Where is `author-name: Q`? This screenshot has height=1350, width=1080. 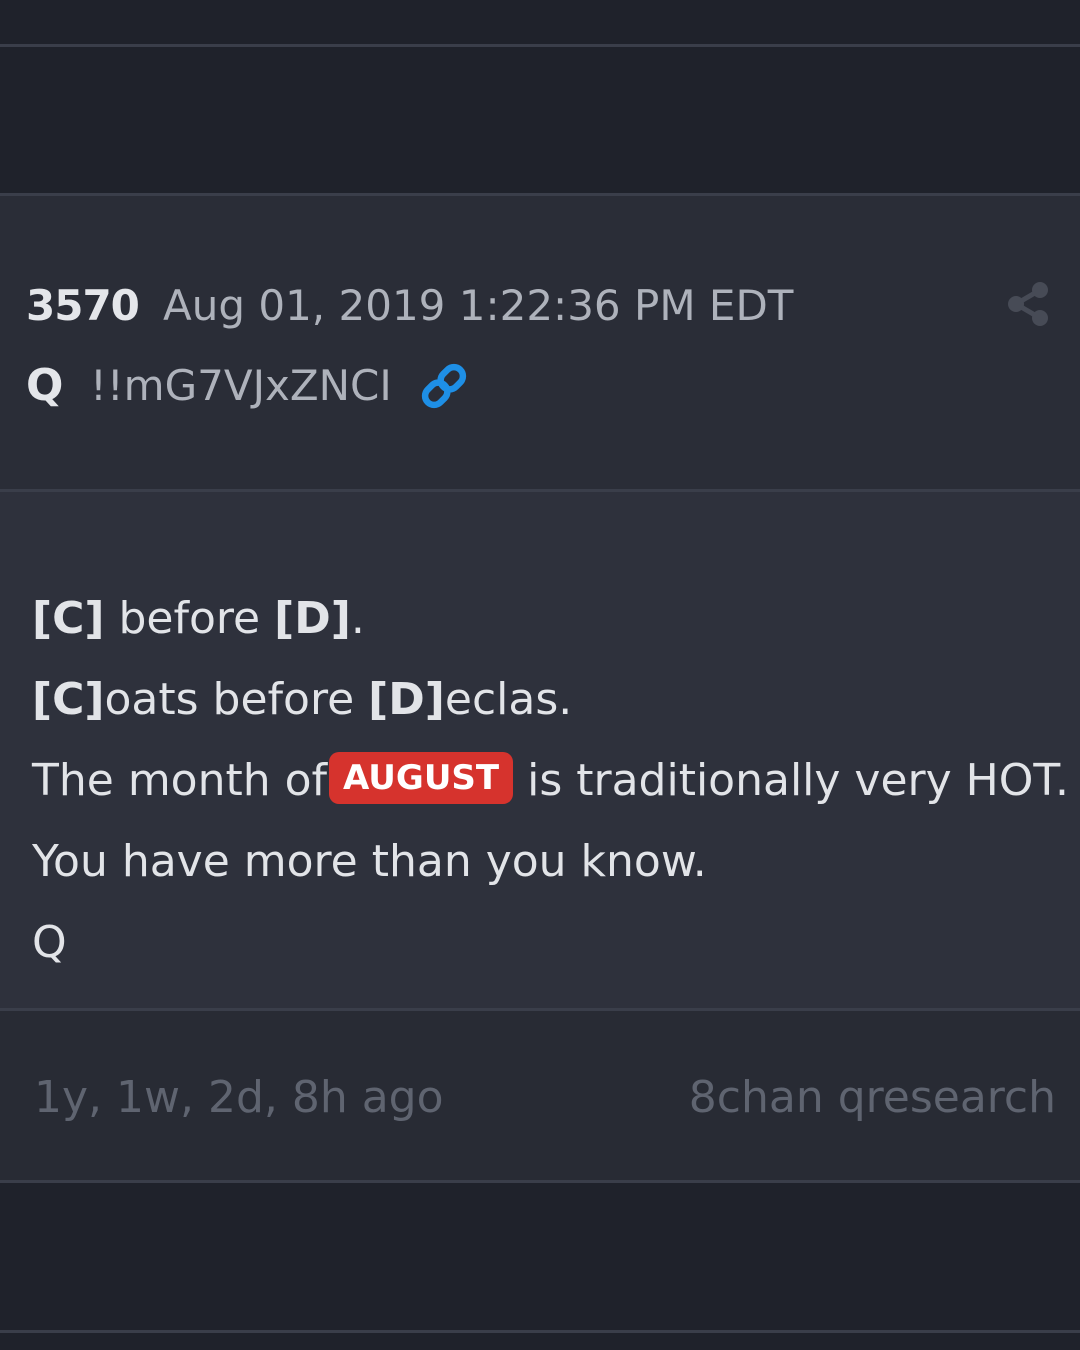 author-name: Q is located at coordinates (45, 385).